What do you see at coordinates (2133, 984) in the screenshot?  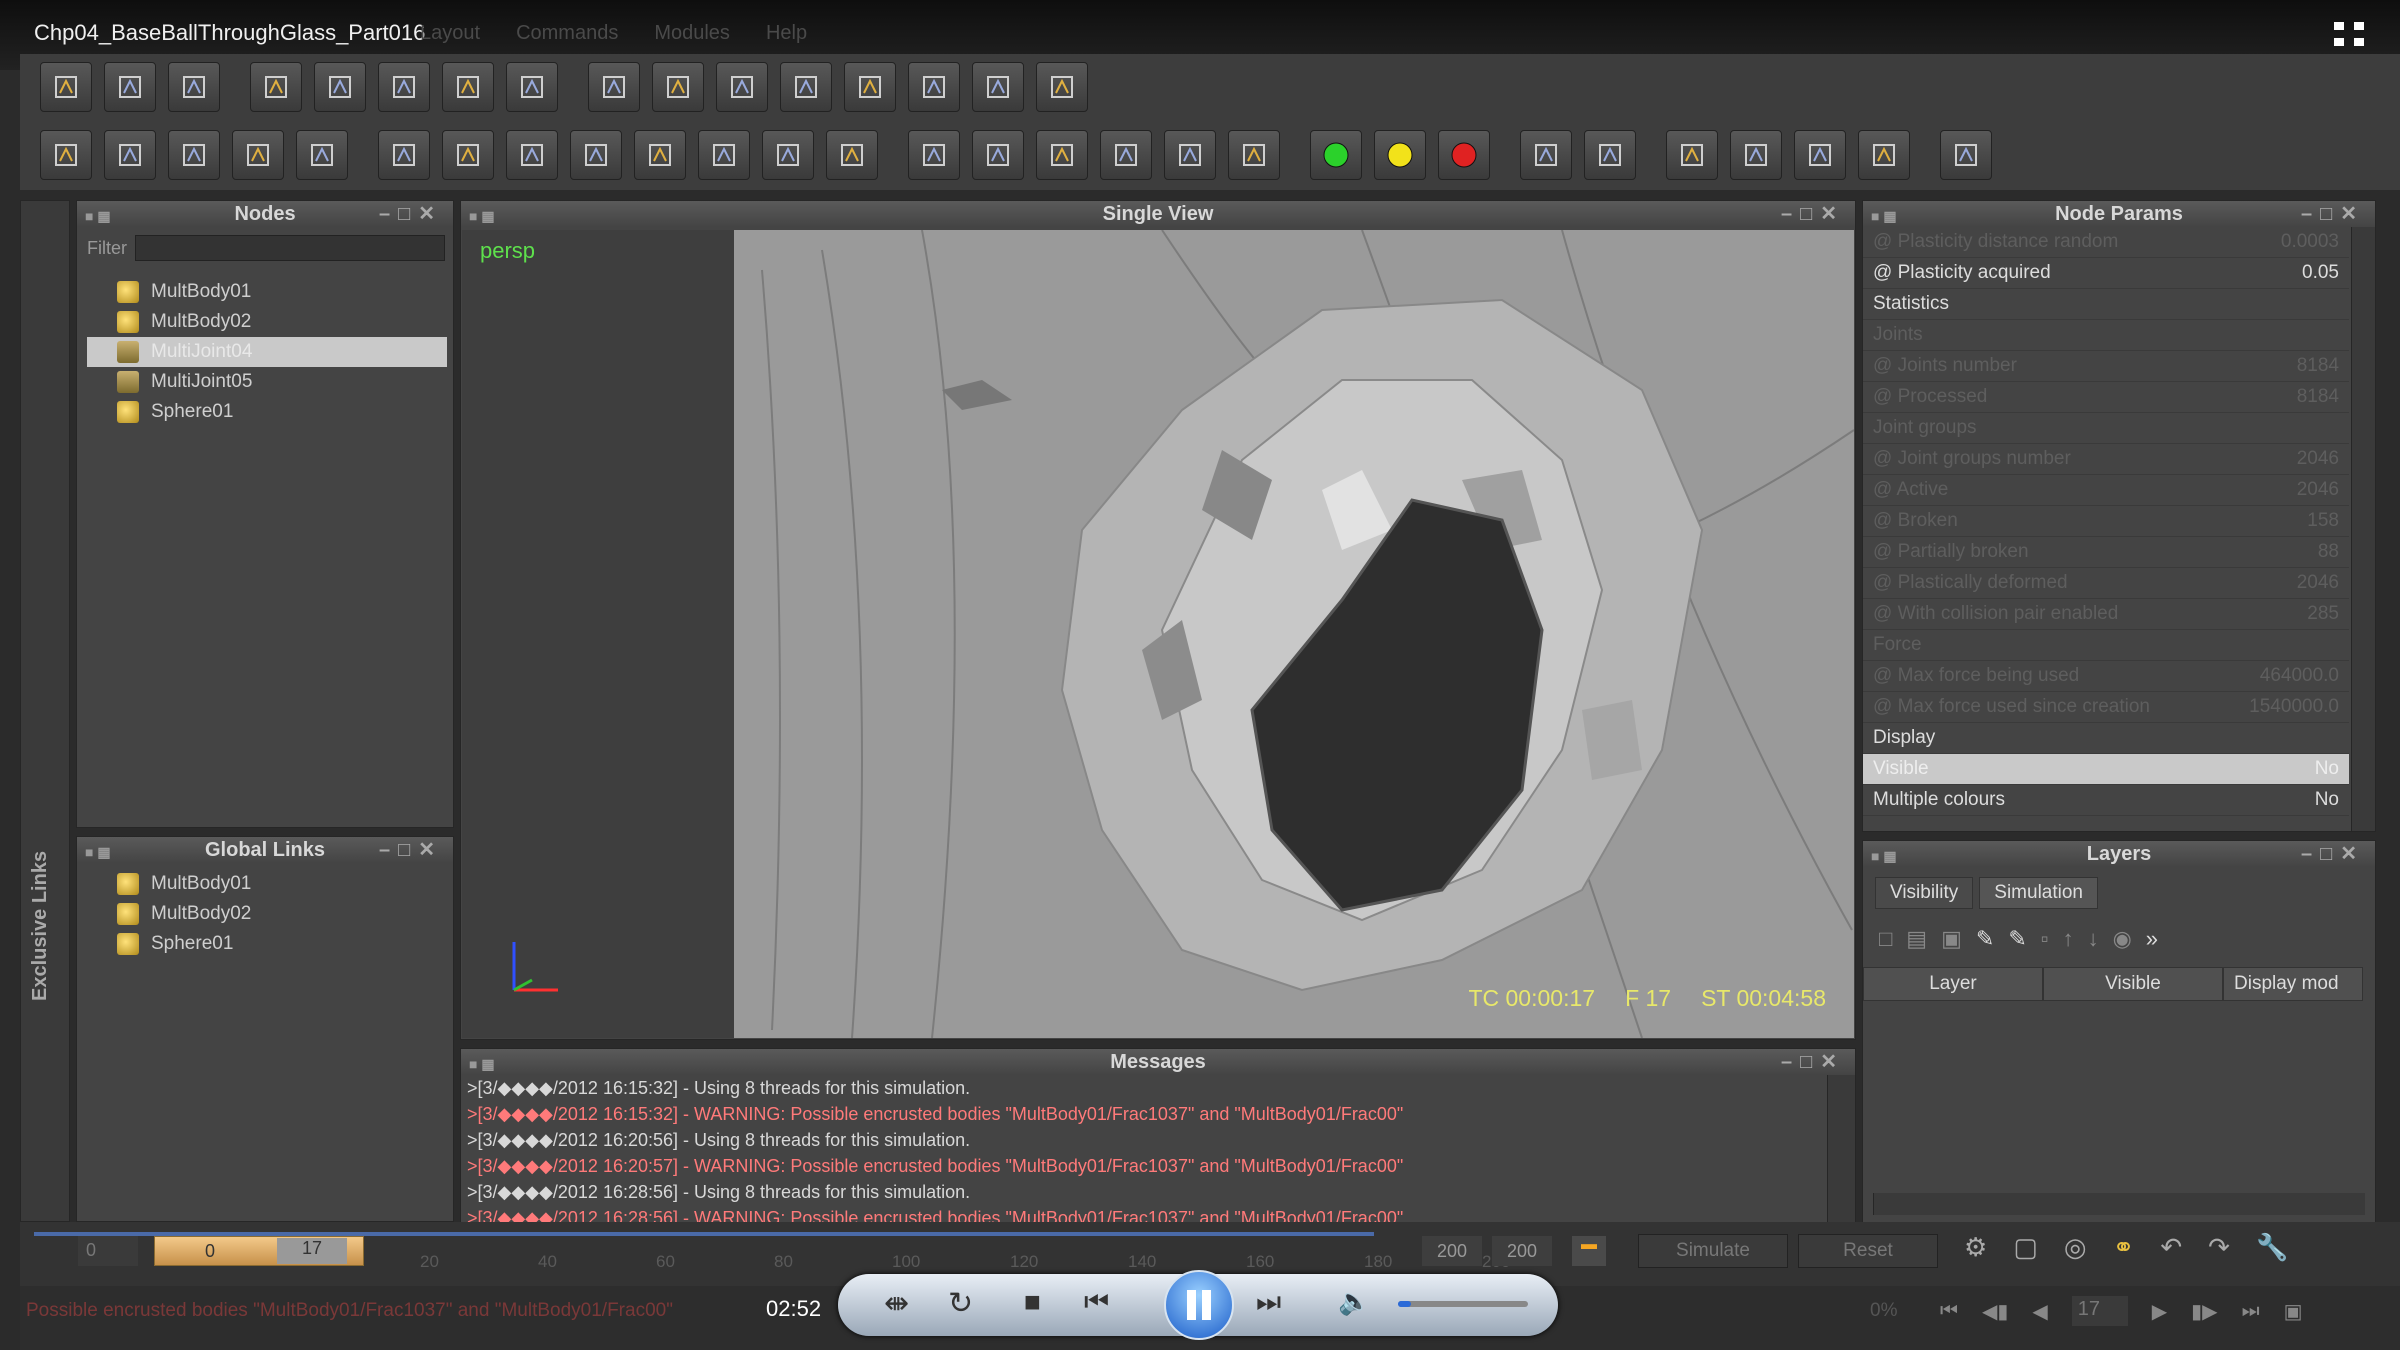 I see `col-visible: Visible` at bounding box center [2133, 984].